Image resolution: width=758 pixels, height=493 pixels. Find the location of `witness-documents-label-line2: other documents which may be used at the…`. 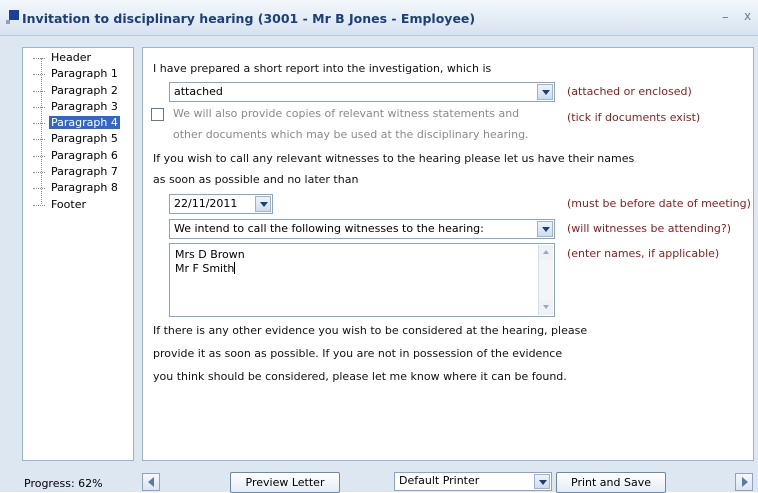

witness-documents-label-line2: other documents which may be used at the… is located at coordinates (351, 134).